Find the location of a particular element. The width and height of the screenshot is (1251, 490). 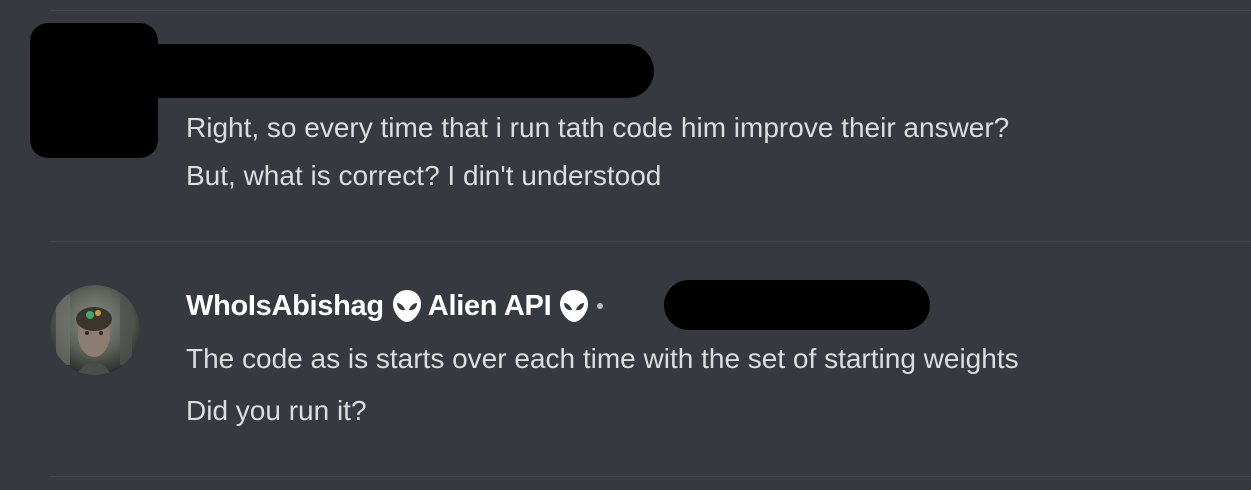

message-text-line: But, what is correct? I din't understood is located at coordinates (424, 175).